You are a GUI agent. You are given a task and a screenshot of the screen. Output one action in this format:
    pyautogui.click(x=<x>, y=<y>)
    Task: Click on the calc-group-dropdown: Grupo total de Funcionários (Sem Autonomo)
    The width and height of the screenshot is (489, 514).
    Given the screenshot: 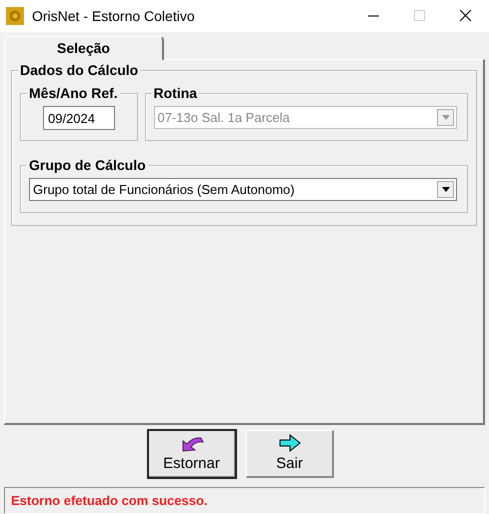 What is the action you would take?
    pyautogui.click(x=243, y=189)
    